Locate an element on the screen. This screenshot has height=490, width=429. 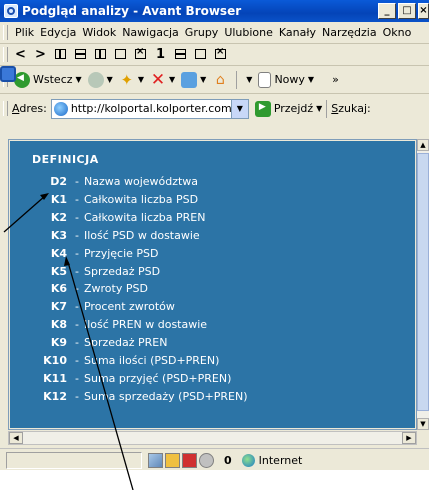
address-dropdown-icon: ▼ is located at coordinates (239, 108).